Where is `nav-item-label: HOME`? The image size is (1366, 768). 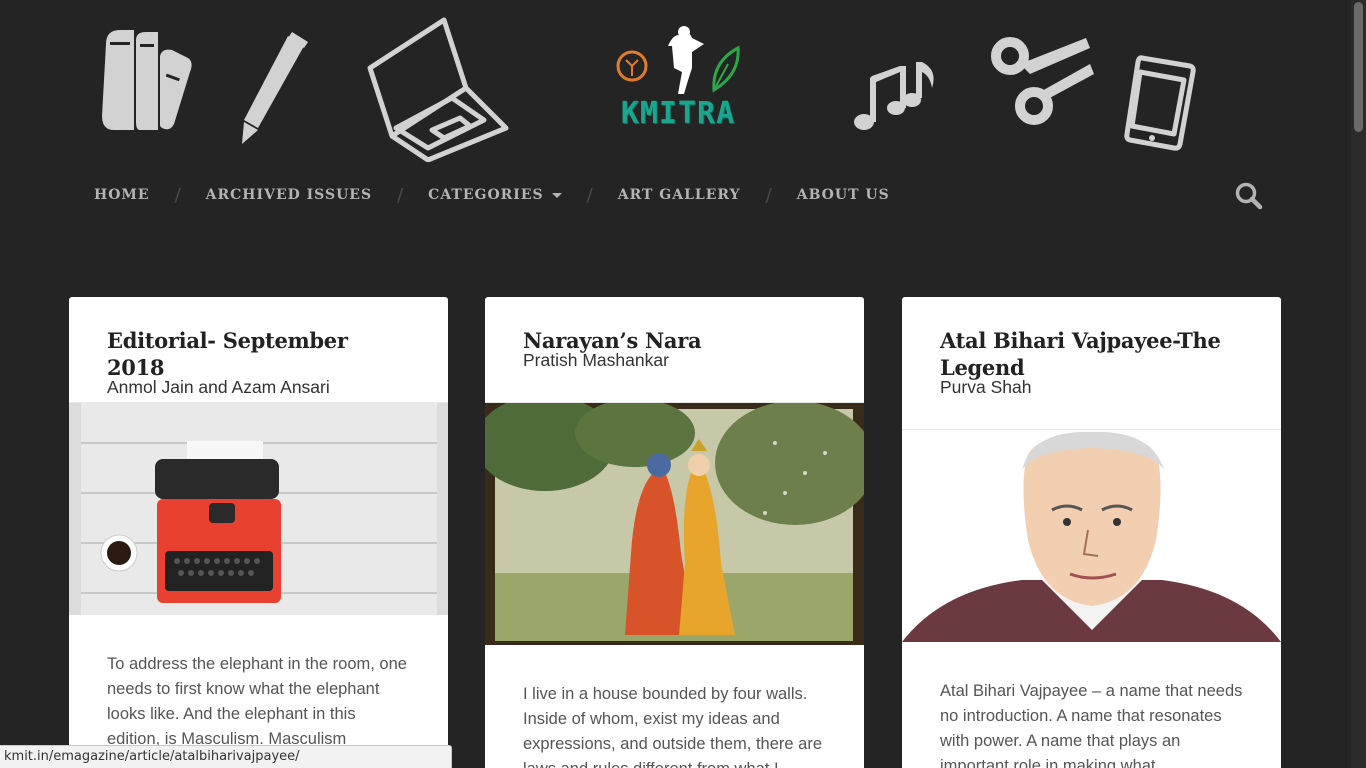
nav-item-label: HOME is located at coordinates (122, 195).